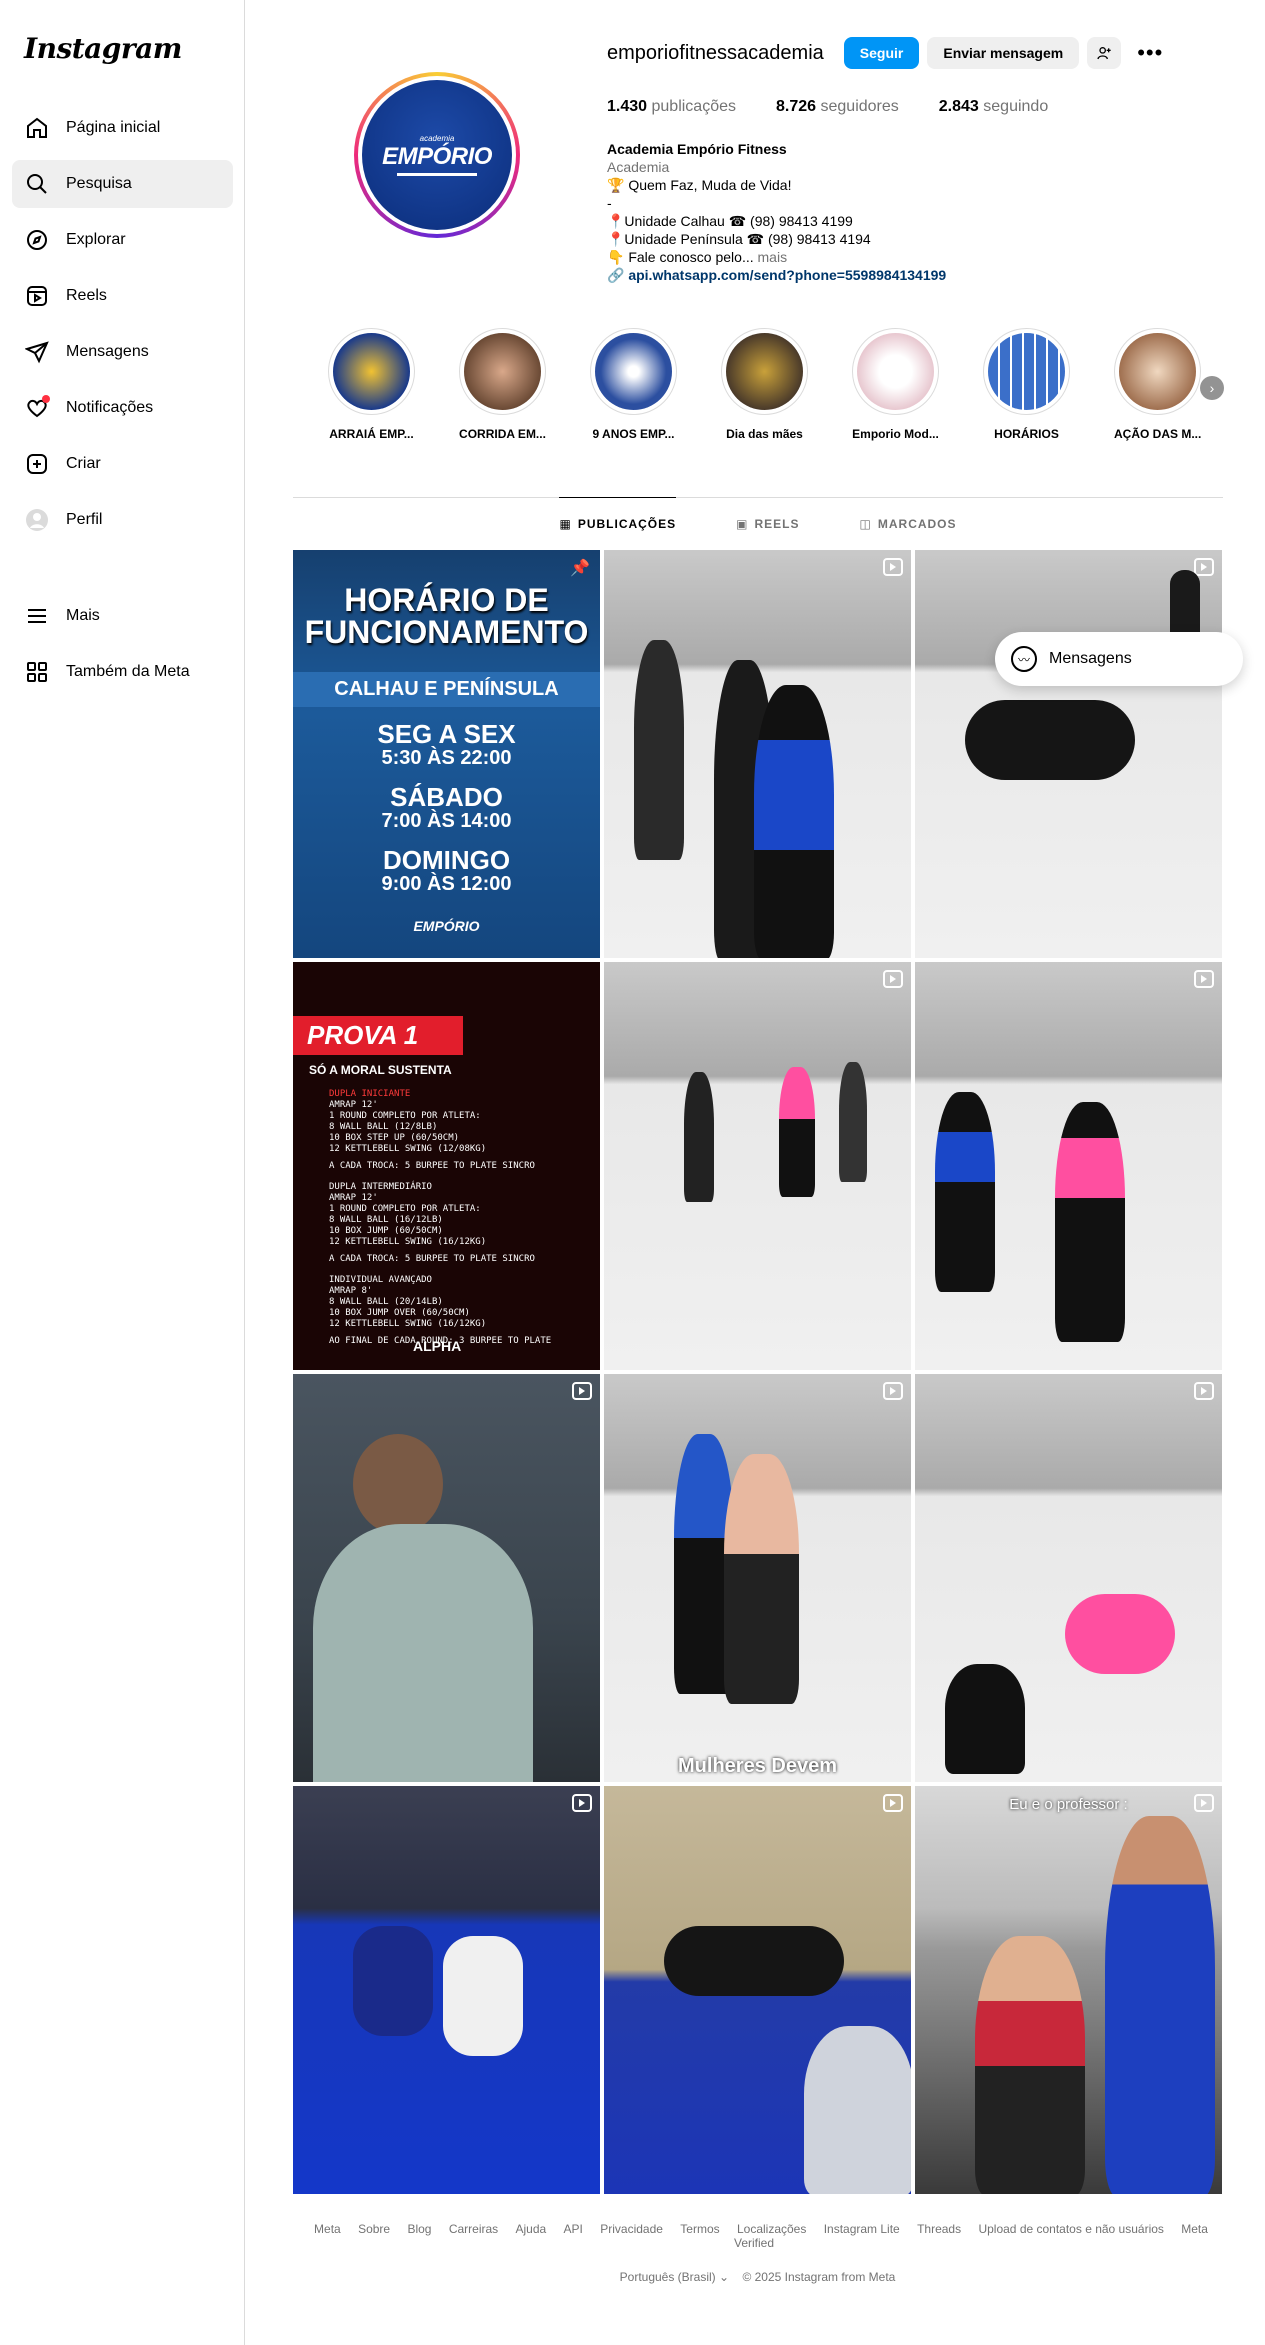 The height and width of the screenshot is (2345, 1265). What do you see at coordinates (1104, 53) in the screenshot?
I see `suggested-users-button` at bounding box center [1104, 53].